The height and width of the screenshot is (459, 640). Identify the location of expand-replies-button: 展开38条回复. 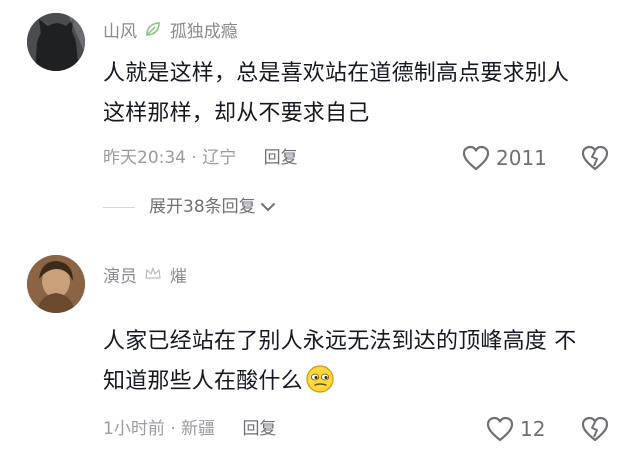
(189, 207).